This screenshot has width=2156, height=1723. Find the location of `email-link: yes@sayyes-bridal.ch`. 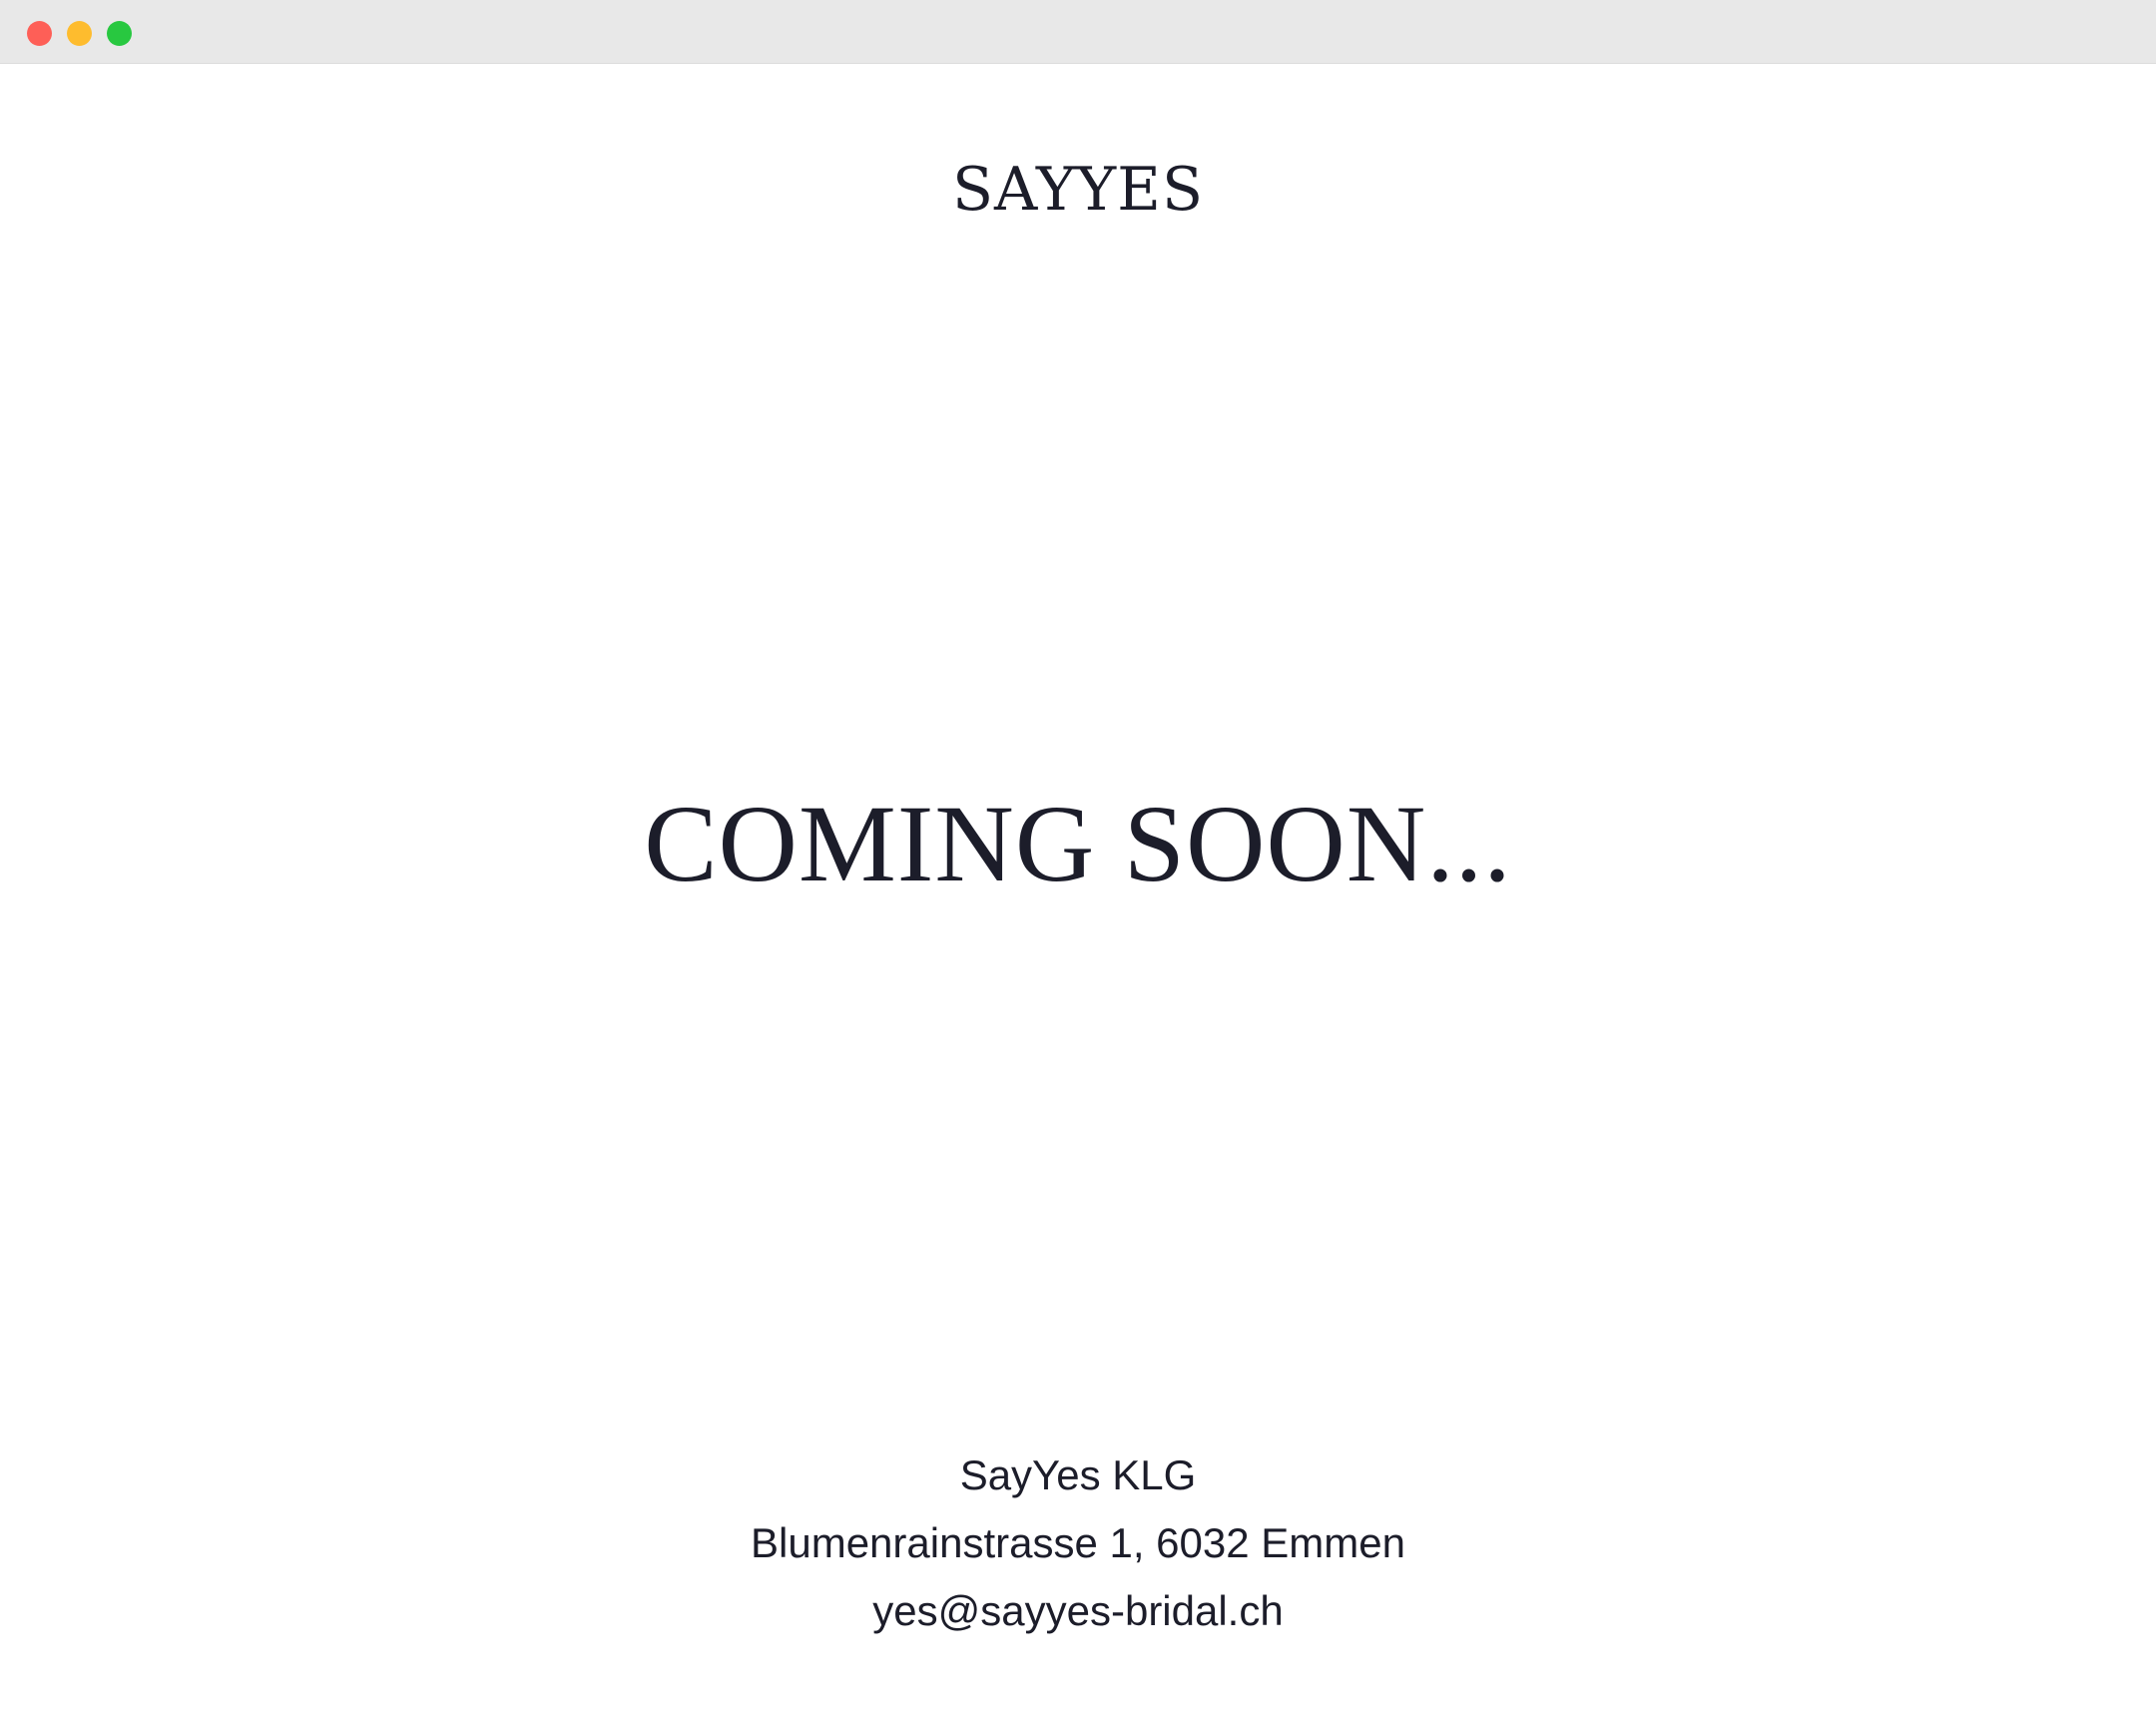

email-link: yes@sayyes-bridal.ch is located at coordinates (1077, 1610).